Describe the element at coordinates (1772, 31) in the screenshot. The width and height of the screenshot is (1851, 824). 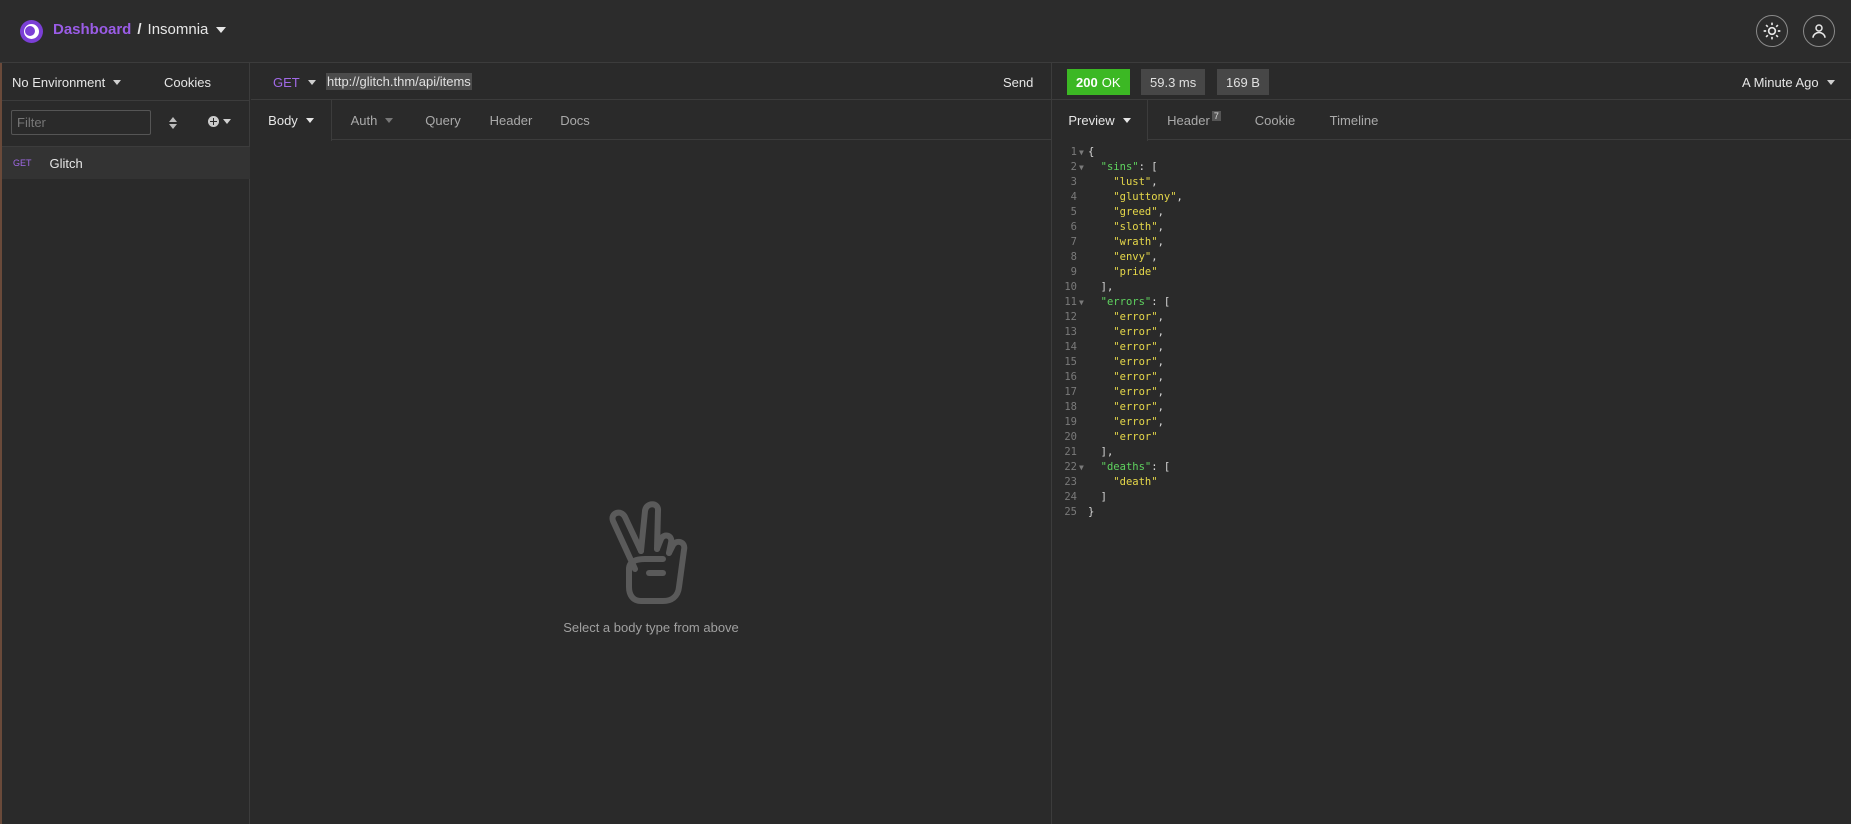
I see `settings-button` at that location.